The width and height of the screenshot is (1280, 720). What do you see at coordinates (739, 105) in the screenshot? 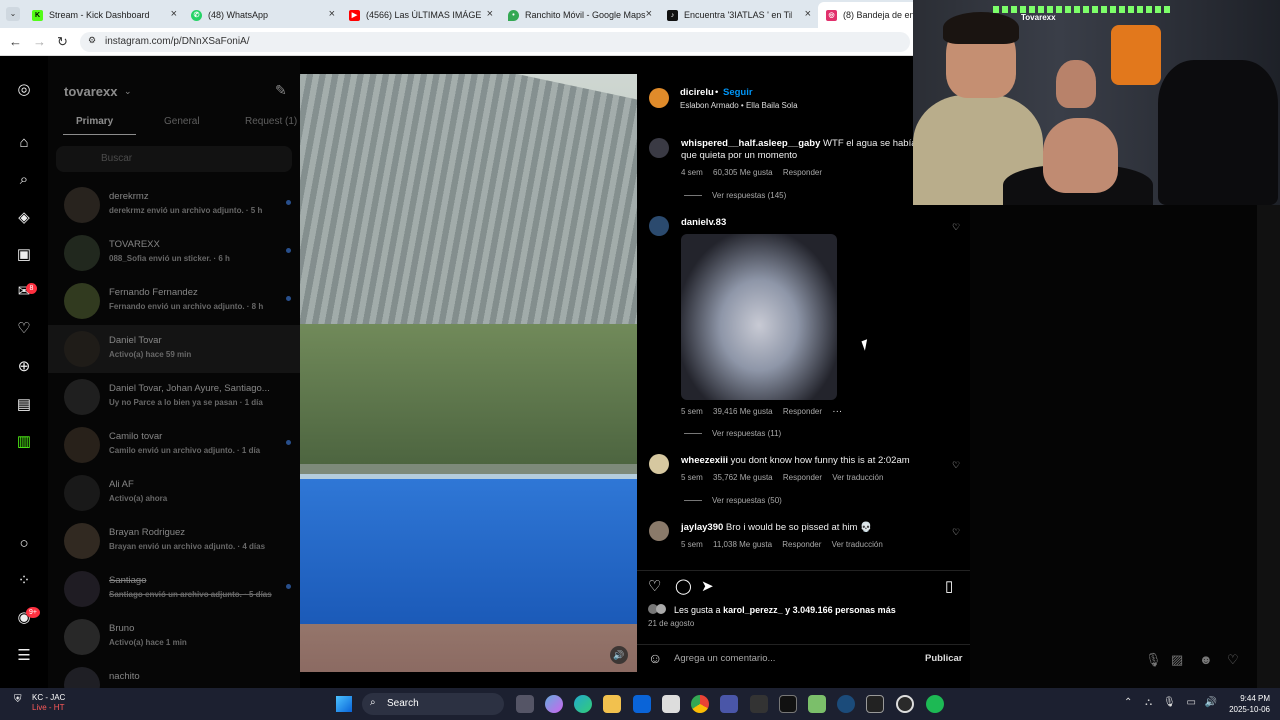
I see `post-audio: Eslabon Armado • Ella Baila Sola` at bounding box center [739, 105].